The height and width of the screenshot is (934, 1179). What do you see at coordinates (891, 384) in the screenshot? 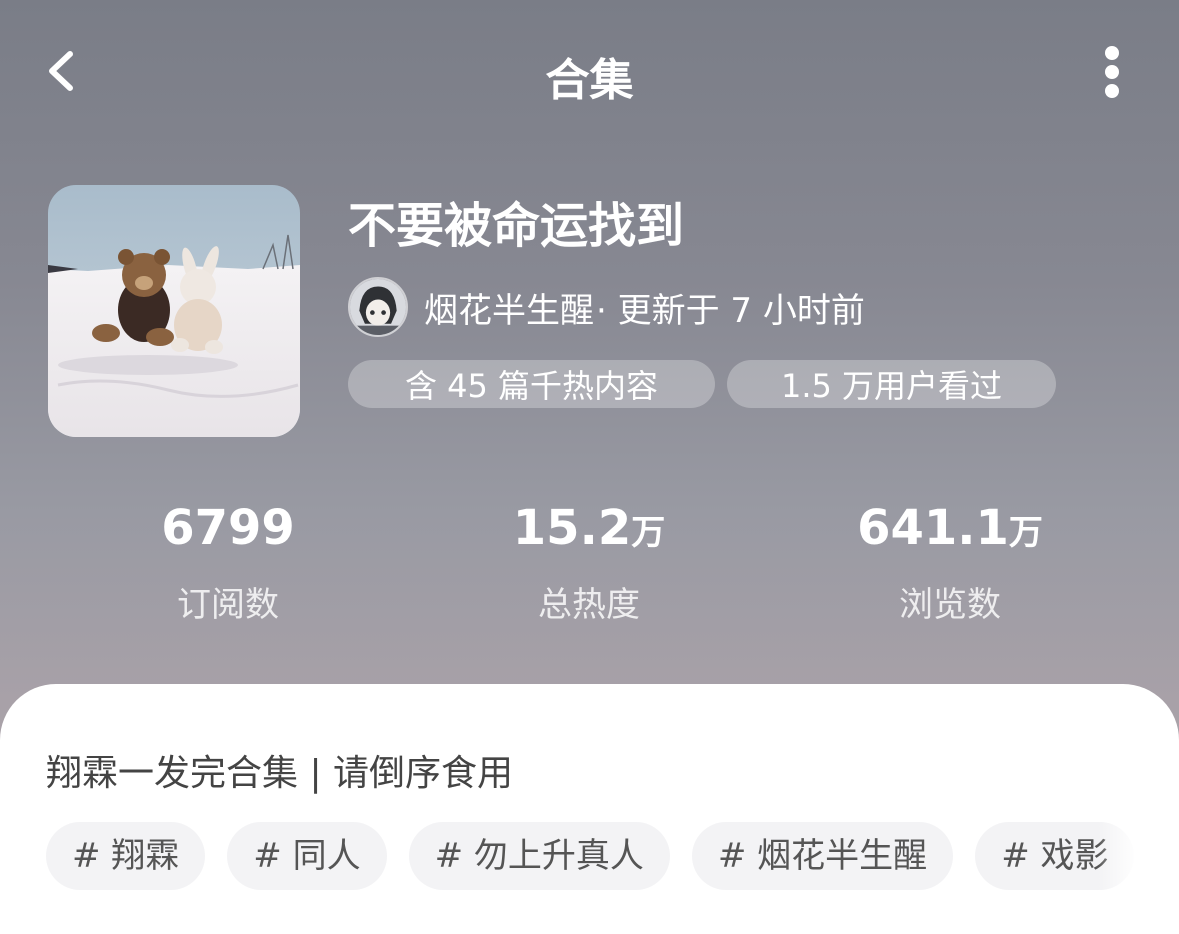
I see `viewers-count-badge: 1.5 万用户看过` at bounding box center [891, 384].